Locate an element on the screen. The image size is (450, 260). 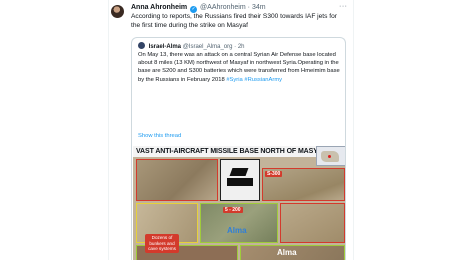
hashtag-links: #Syria #RussianArmy is located at coordinates (254, 80).